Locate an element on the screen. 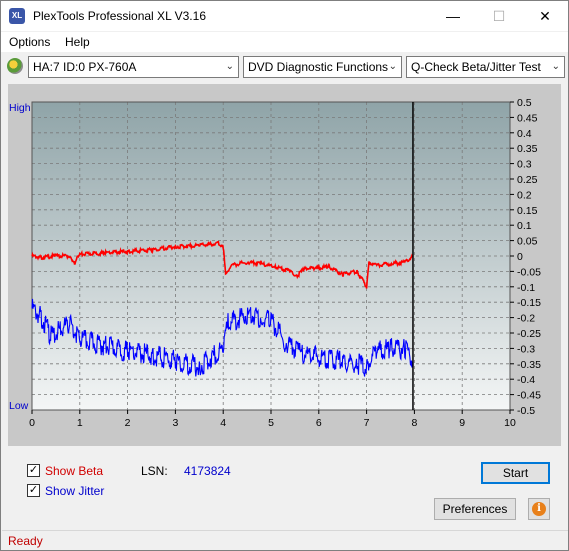  y-tick-label: 0.4 is located at coordinates (524, 134).